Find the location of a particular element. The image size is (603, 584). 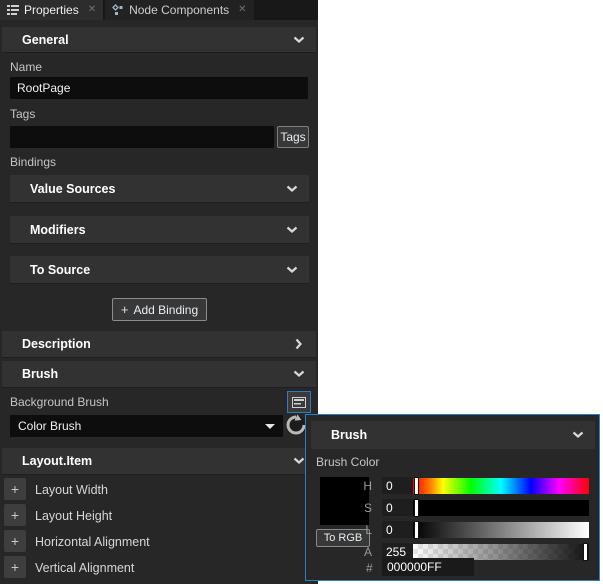

brush-color-label: Brush Color is located at coordinates (348, 462).